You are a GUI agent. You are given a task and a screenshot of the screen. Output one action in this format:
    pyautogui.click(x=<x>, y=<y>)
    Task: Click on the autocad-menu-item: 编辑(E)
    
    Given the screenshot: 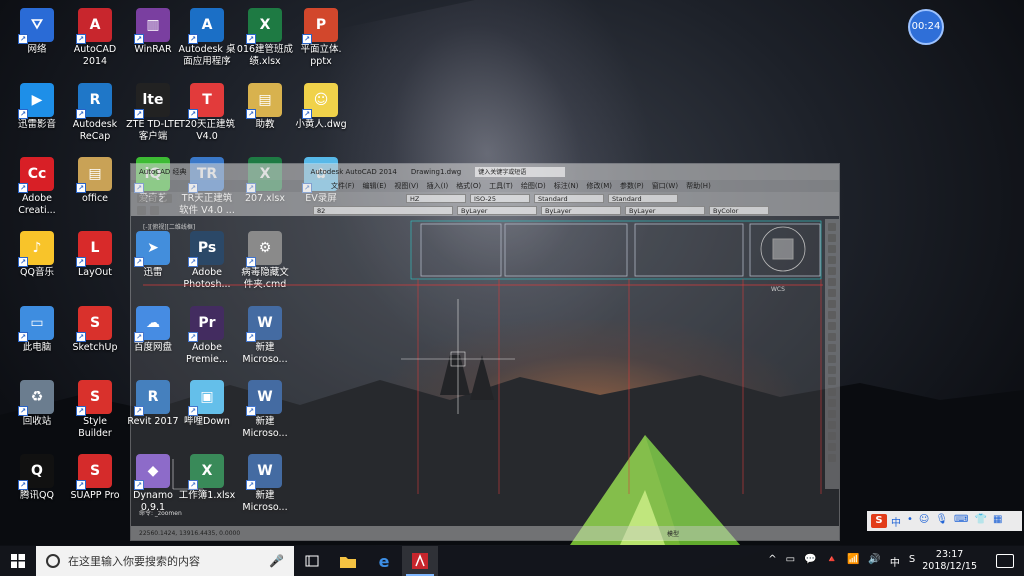 What is the action you would take?
    pyautogui.click(x=375, y=186)
    